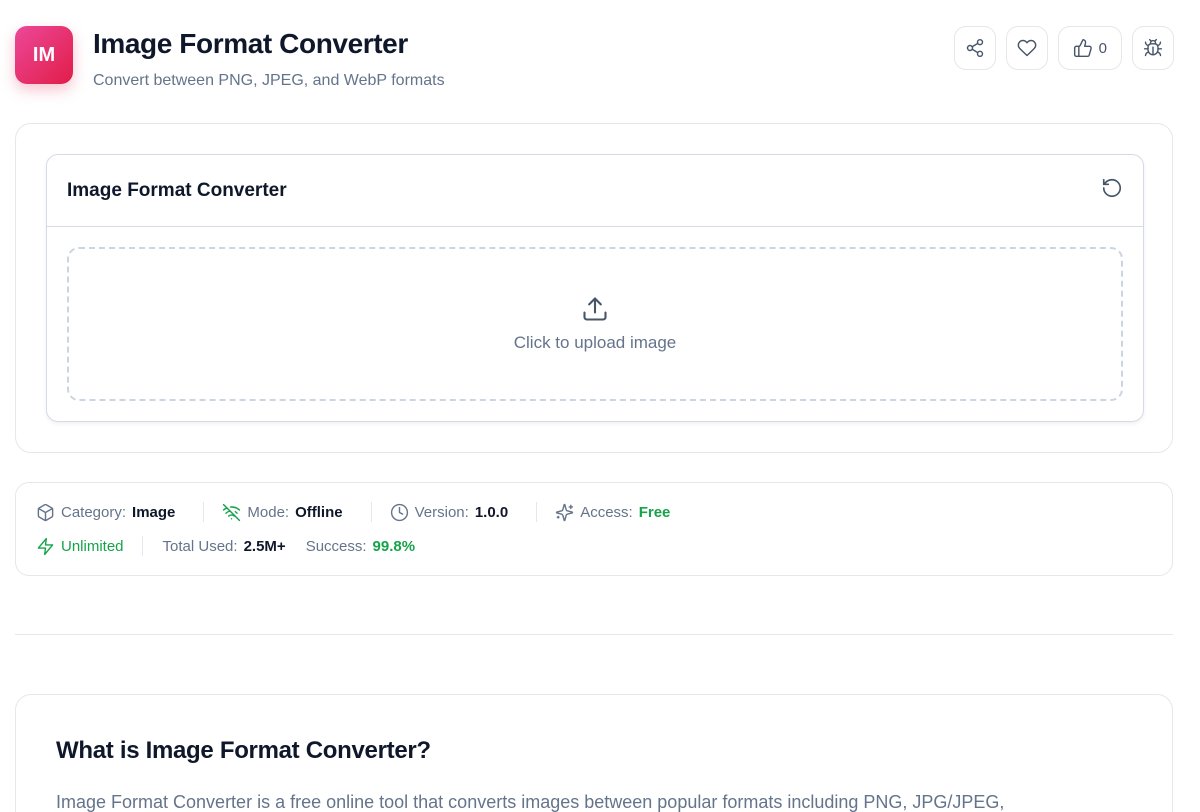 The width and height of the screenshot is (1200, 812). What do you see at coordinates (399, 512) in the screenshot?
I see `clock-icon` at bounding box center [399, 512].